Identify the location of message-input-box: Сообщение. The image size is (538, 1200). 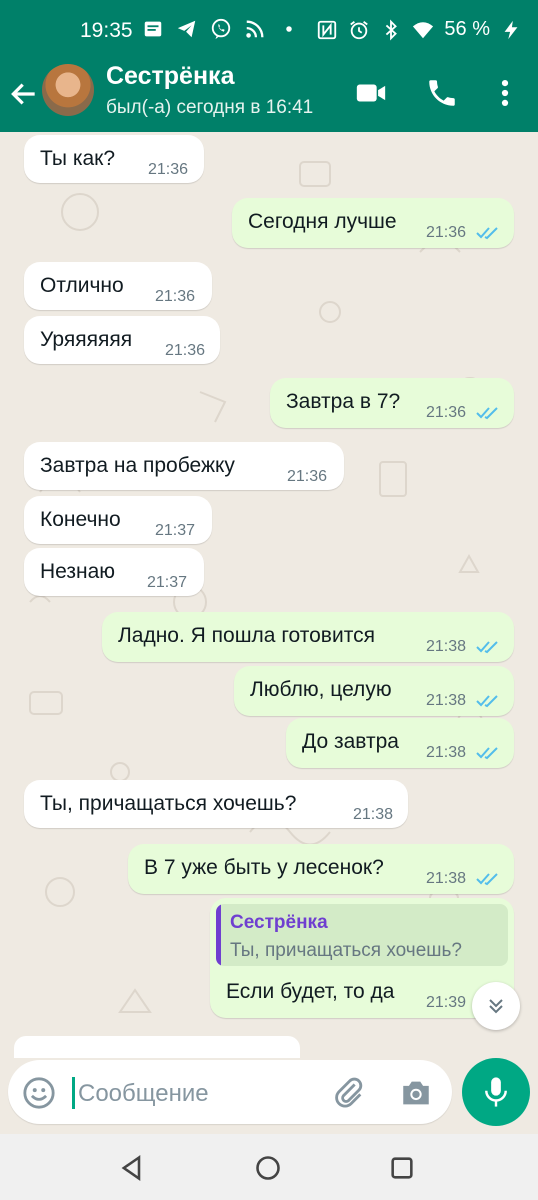
(230, 1092).